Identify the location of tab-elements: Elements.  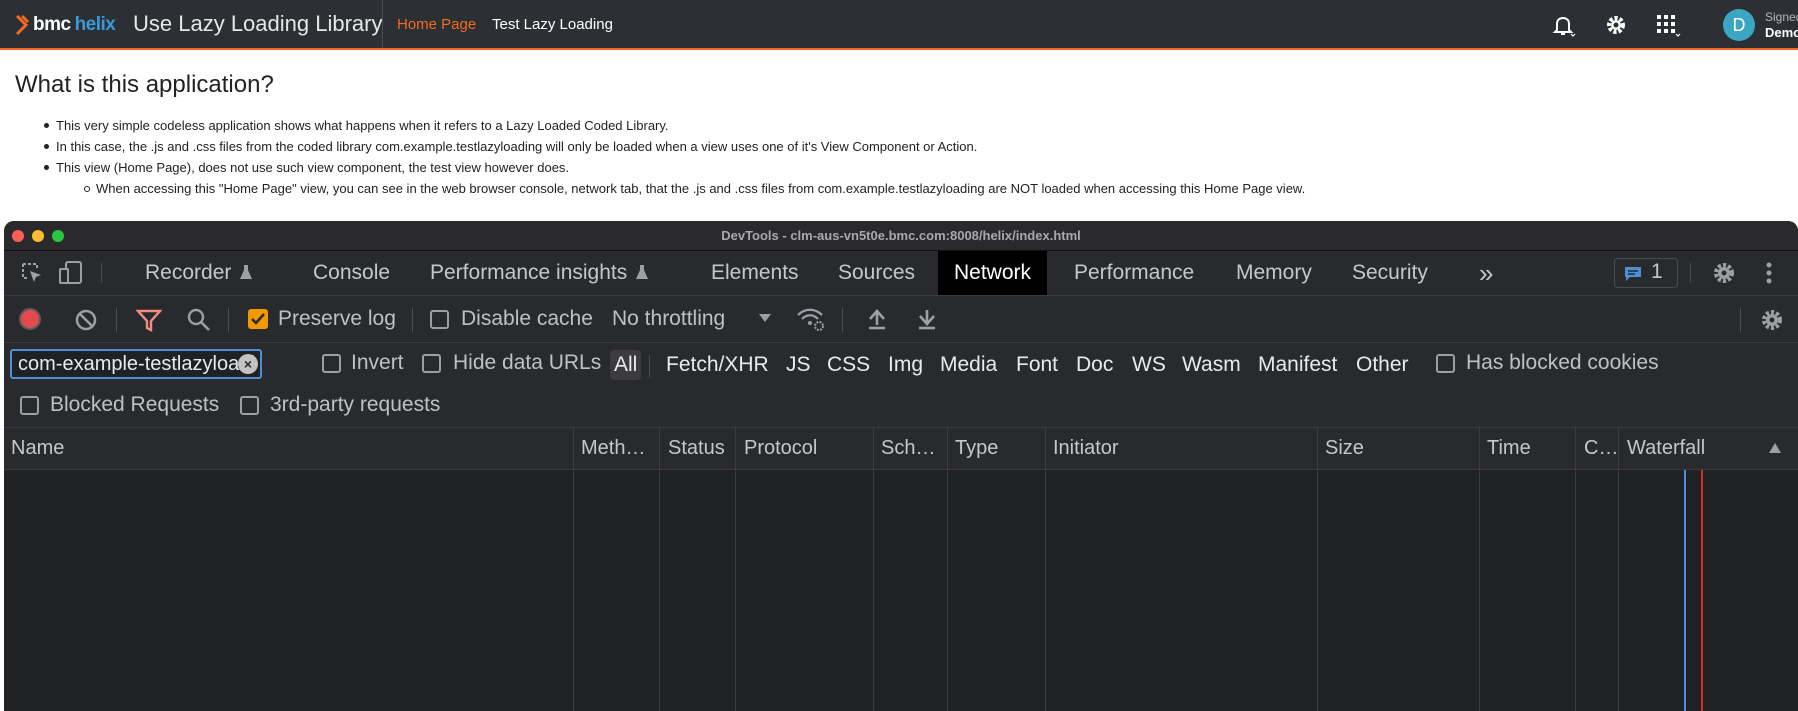
(755, 273).